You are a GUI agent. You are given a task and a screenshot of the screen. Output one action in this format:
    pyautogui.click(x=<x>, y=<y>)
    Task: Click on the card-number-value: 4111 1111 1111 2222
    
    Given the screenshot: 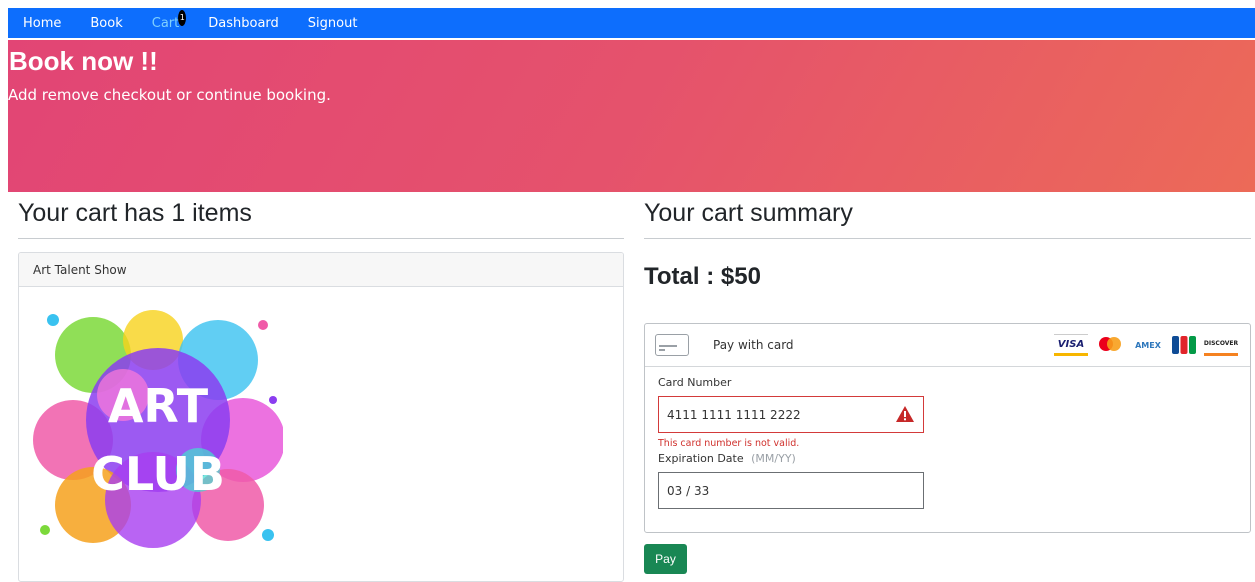 What is the action you would take?
    pyautogui.click(x=734, y=414)
    